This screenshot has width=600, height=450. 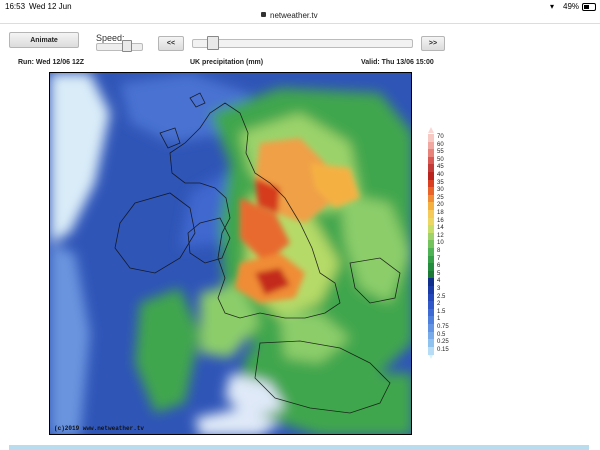 What do you see at coordinates (127, 46) in the screenshot?
I see `speed-slider-thumb` at bounding box center [127, 46].